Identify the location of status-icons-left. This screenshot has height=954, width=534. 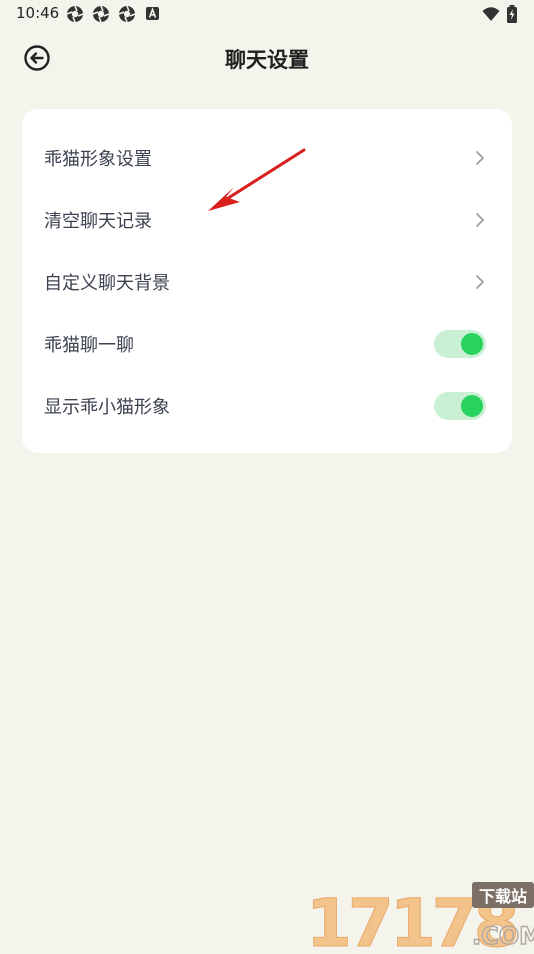
(114, 14).